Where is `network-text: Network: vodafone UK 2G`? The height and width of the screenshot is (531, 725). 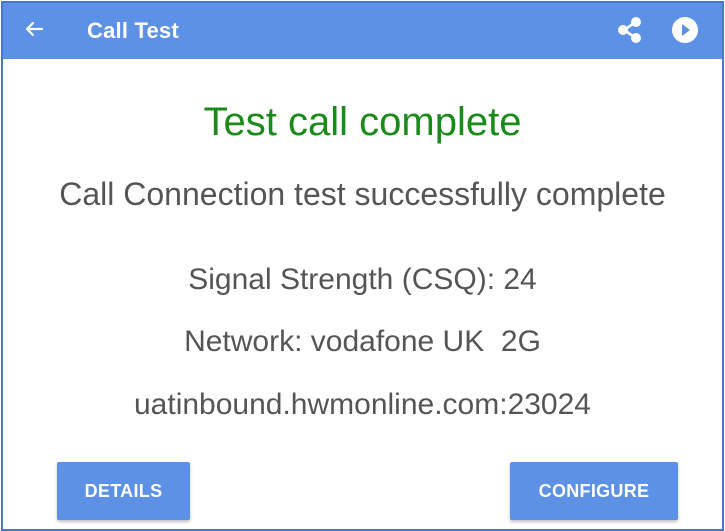
network-text: Network: vodafone UK 2G is located at coordinates (362, 341).